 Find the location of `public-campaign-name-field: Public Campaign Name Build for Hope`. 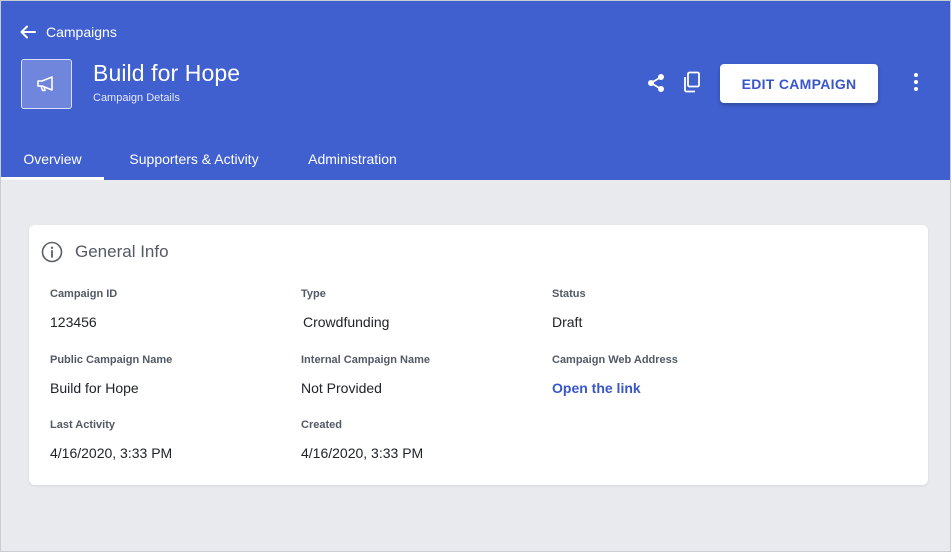

public-campaign-name-field: Public Campaign Name Build for Hope is located at coordinates (111, 375).